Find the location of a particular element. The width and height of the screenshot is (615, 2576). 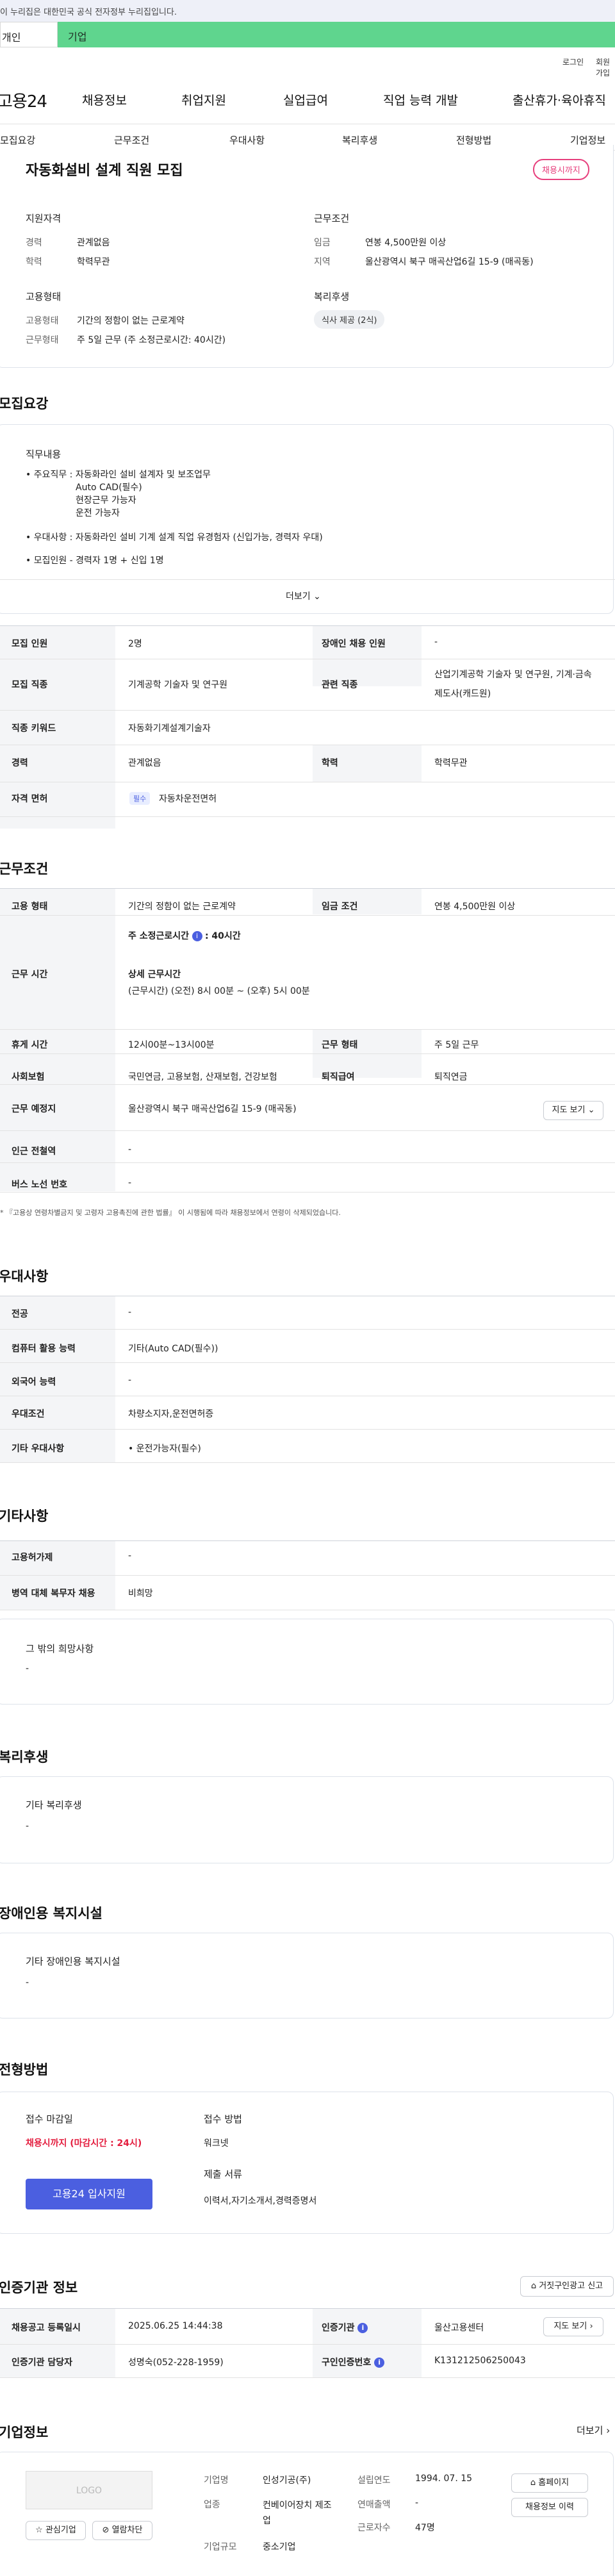

site-logo: 고용24 is located at coordinates (24, 100).